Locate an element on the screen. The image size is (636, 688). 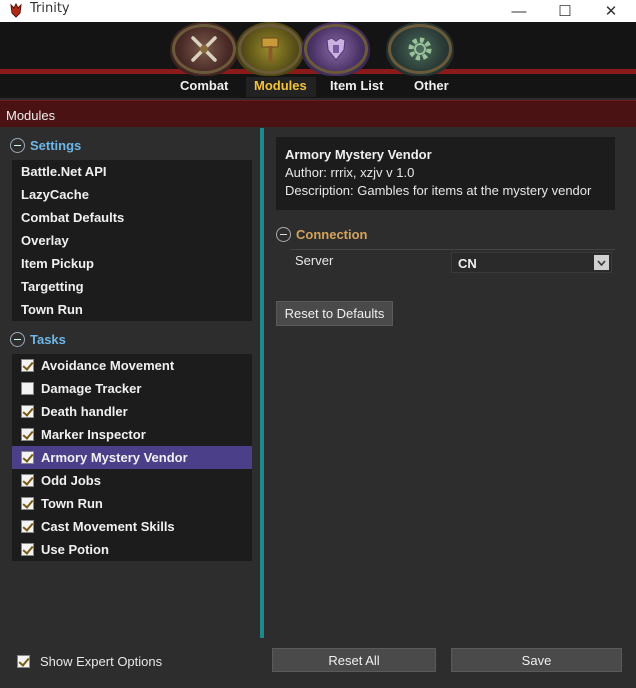
save-button: Save is located at coordinates (536, 660).